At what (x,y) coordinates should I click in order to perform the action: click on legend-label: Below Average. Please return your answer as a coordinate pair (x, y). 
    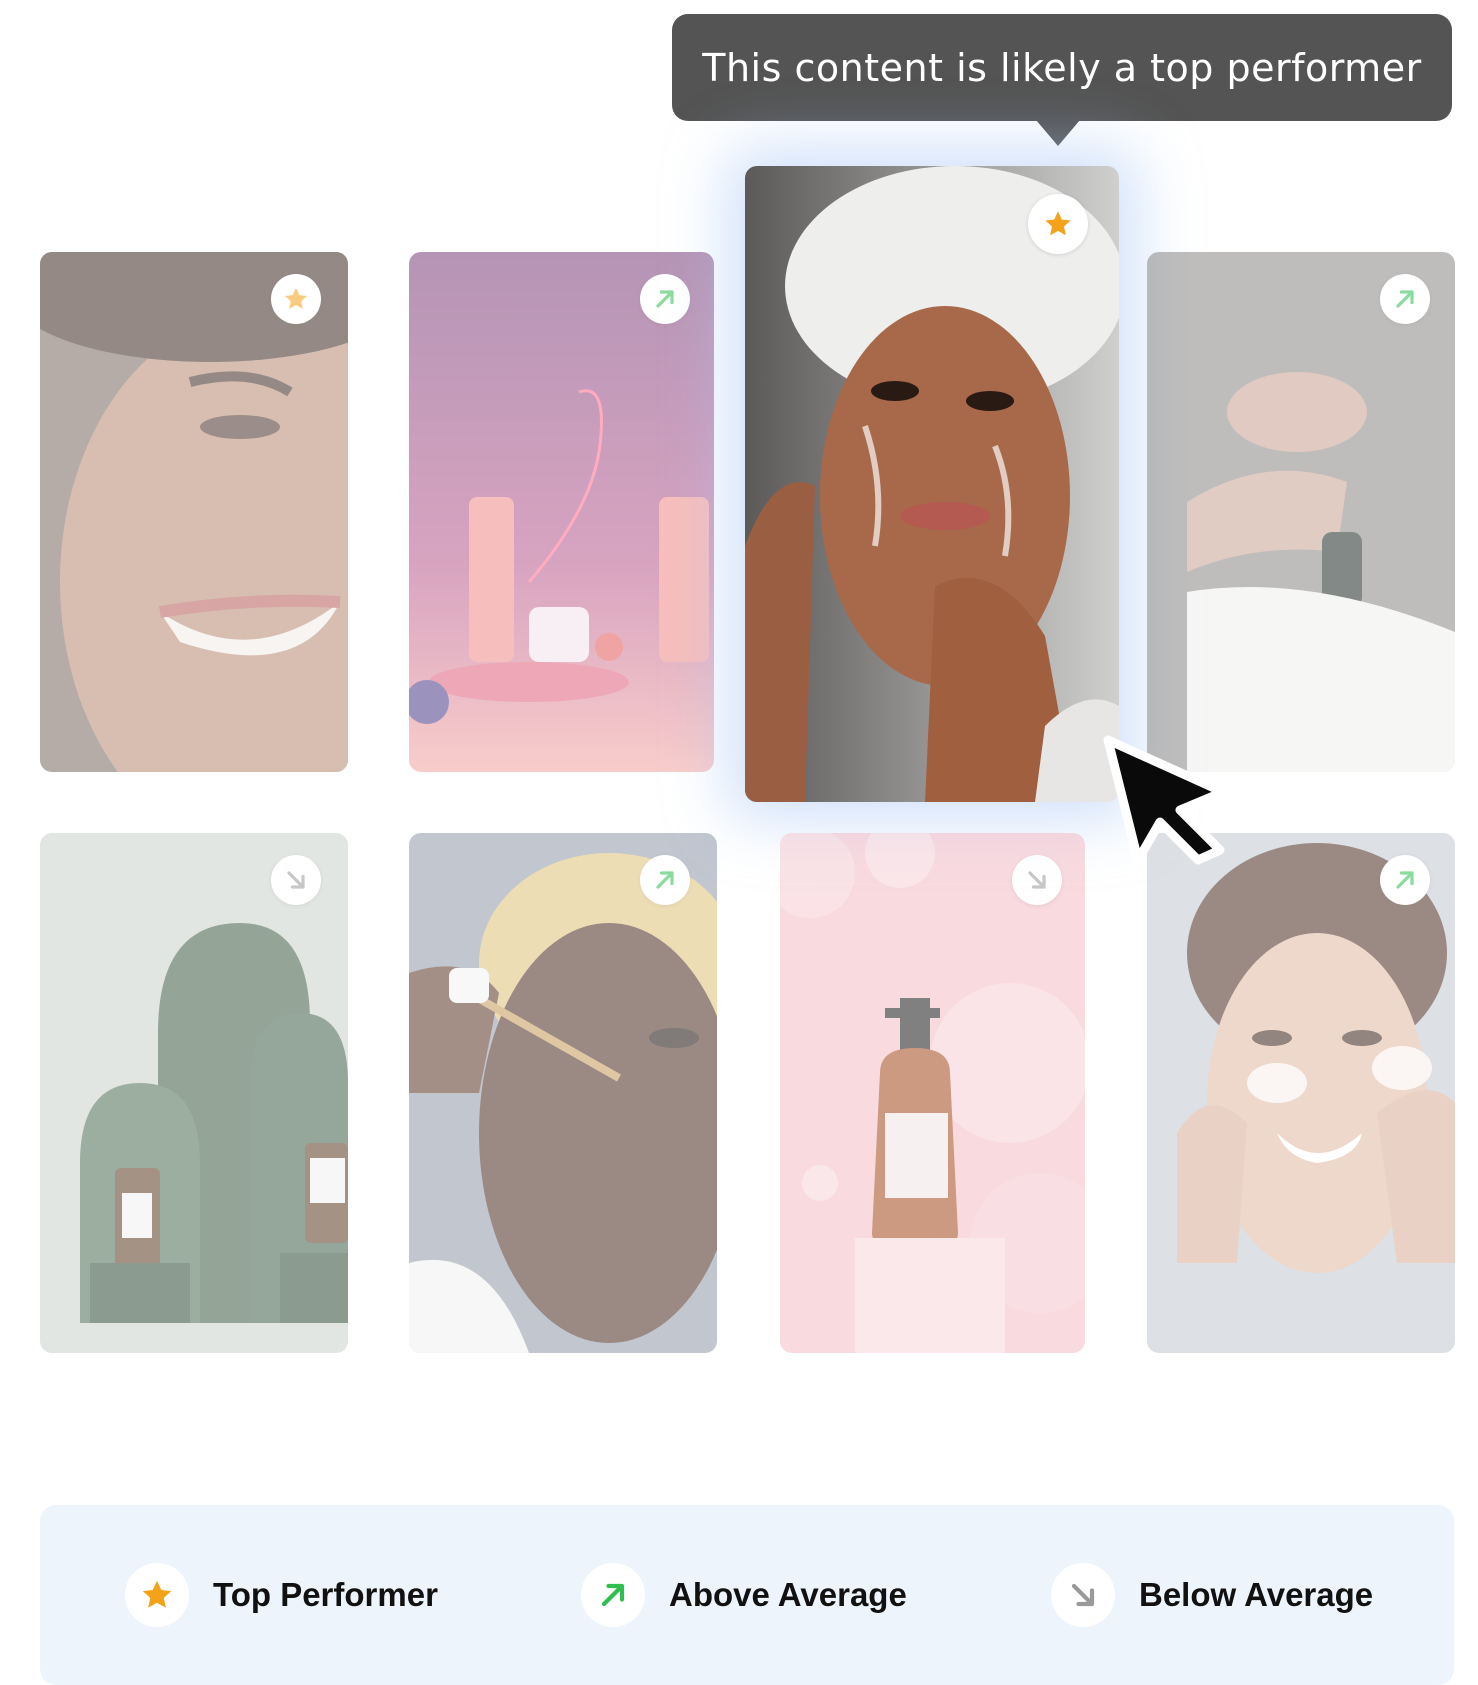
    Looking at the image, I should click on (1256, 1594).